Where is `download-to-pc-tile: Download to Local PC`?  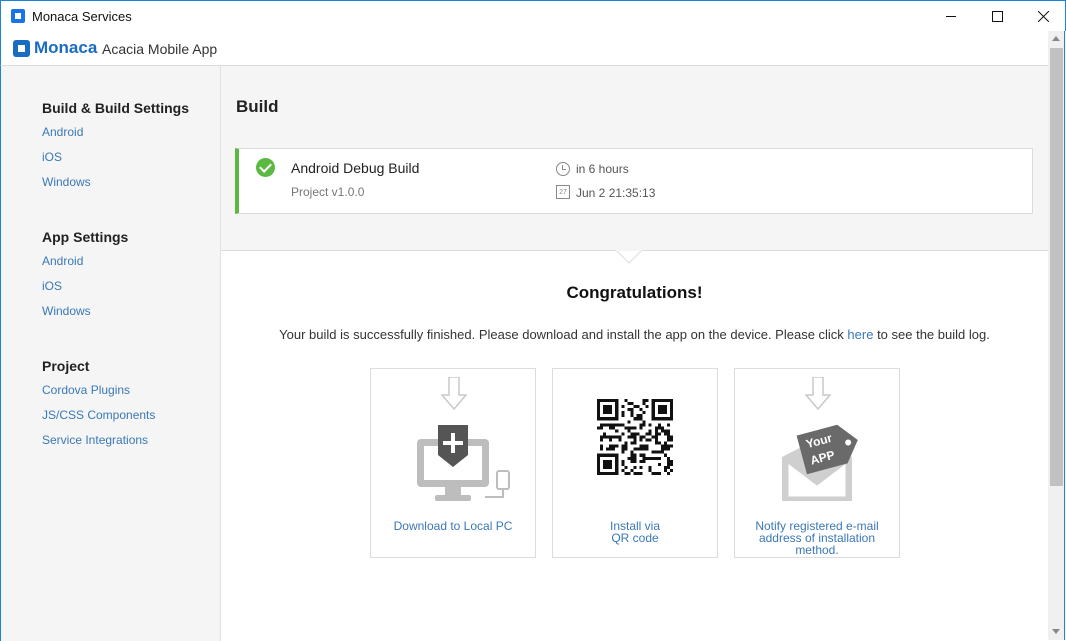
download-to-pc-tile: Download to Local PC is located at coordinates (453, 463).